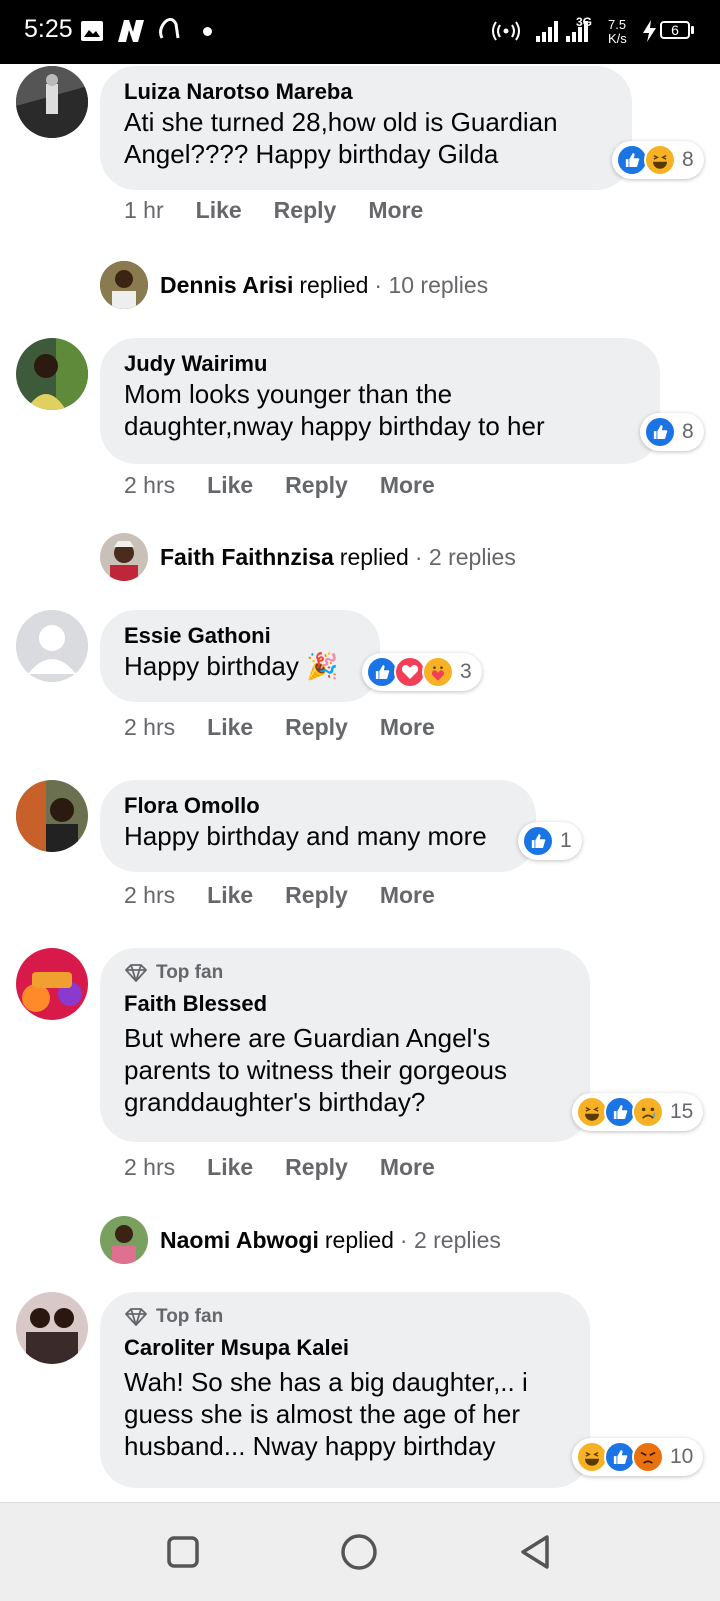 This screenshot has height=1601, width=720. Describe the element at coordinates (207, 31) in the screenshot. I see `dot-icon` at that location.